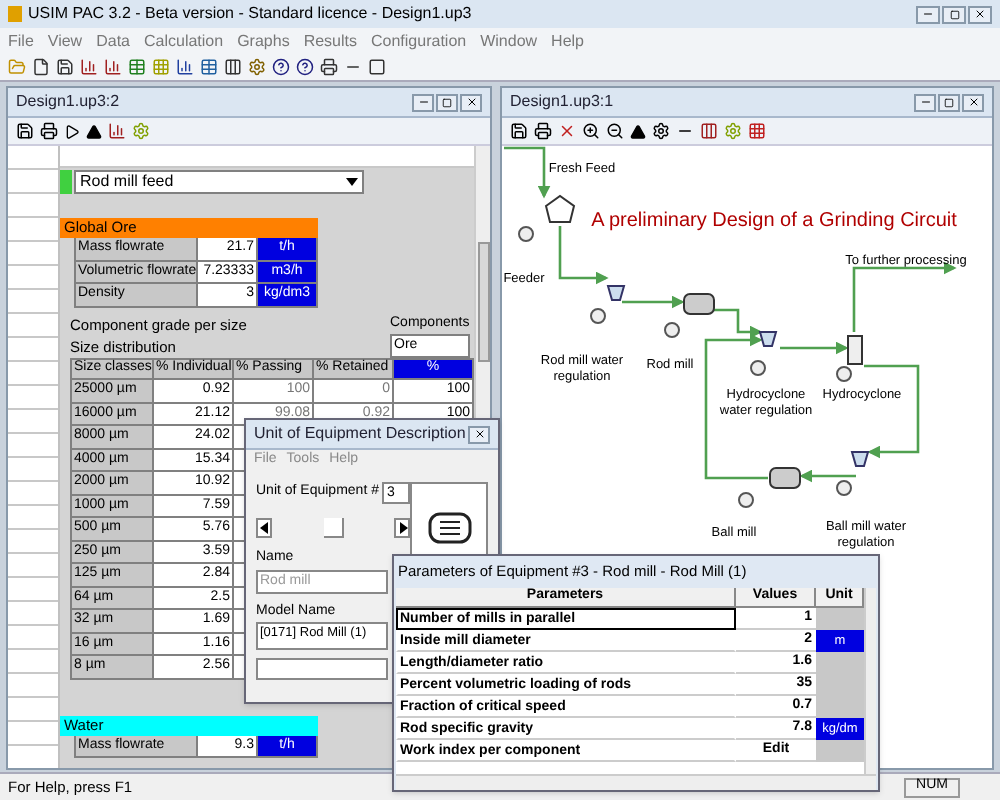 This screenshot has width=1000, height=800. I want to click on diagram-heading: A preliminary Design of a Grinding Circuit, so click(774, 222).